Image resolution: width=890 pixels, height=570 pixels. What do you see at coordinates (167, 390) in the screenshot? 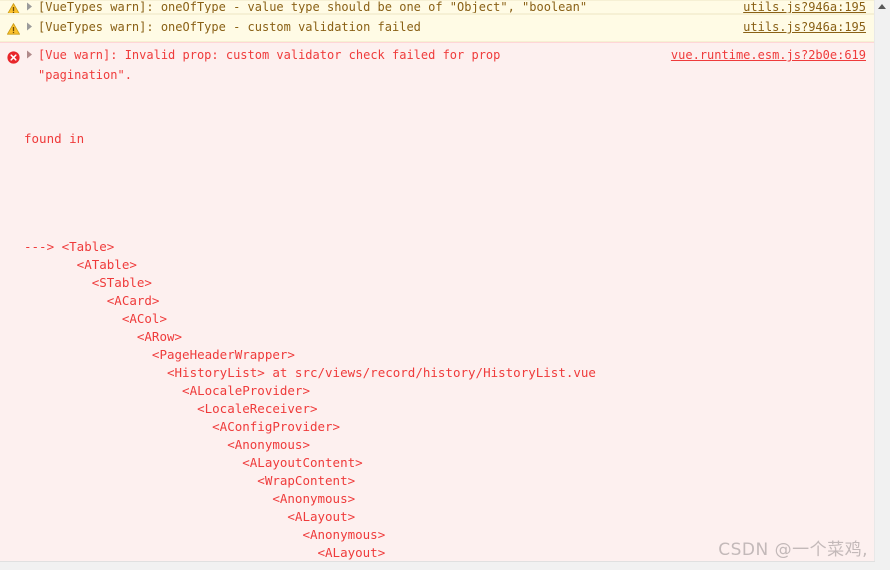
I see `stack-trace-line: <ALocaleProvider>` at bounding box center [167, 390].